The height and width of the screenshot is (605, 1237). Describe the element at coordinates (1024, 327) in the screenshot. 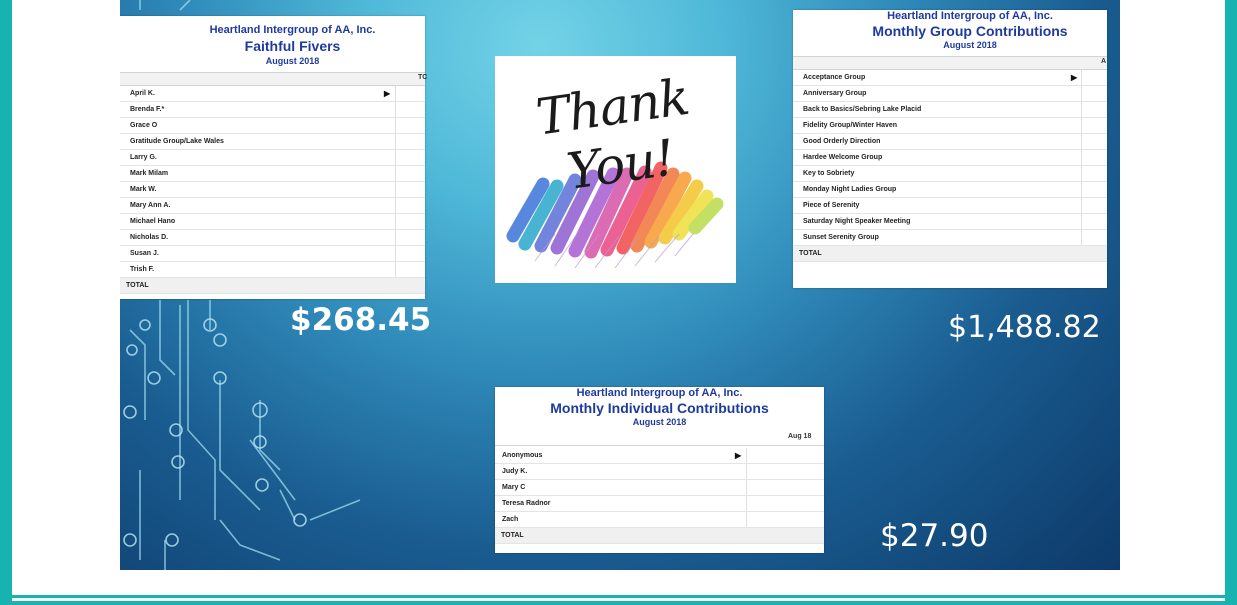

I see `group-contributions-amount: $1,488.82` at that location.